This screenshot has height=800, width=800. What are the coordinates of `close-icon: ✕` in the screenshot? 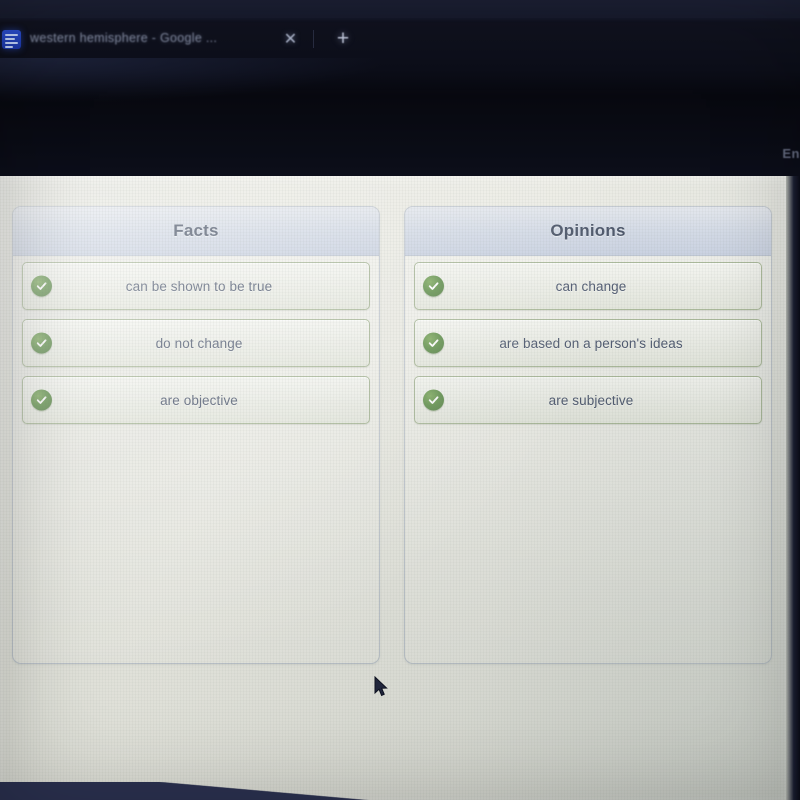 It's located at (290, 39).